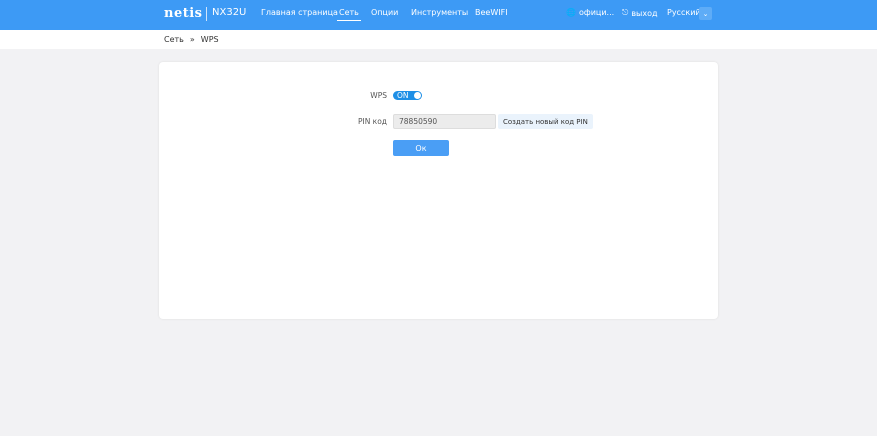 This screenshot has height=436, width=877. I want to click on logout-link: ⎋ выход, so click(640, 13).